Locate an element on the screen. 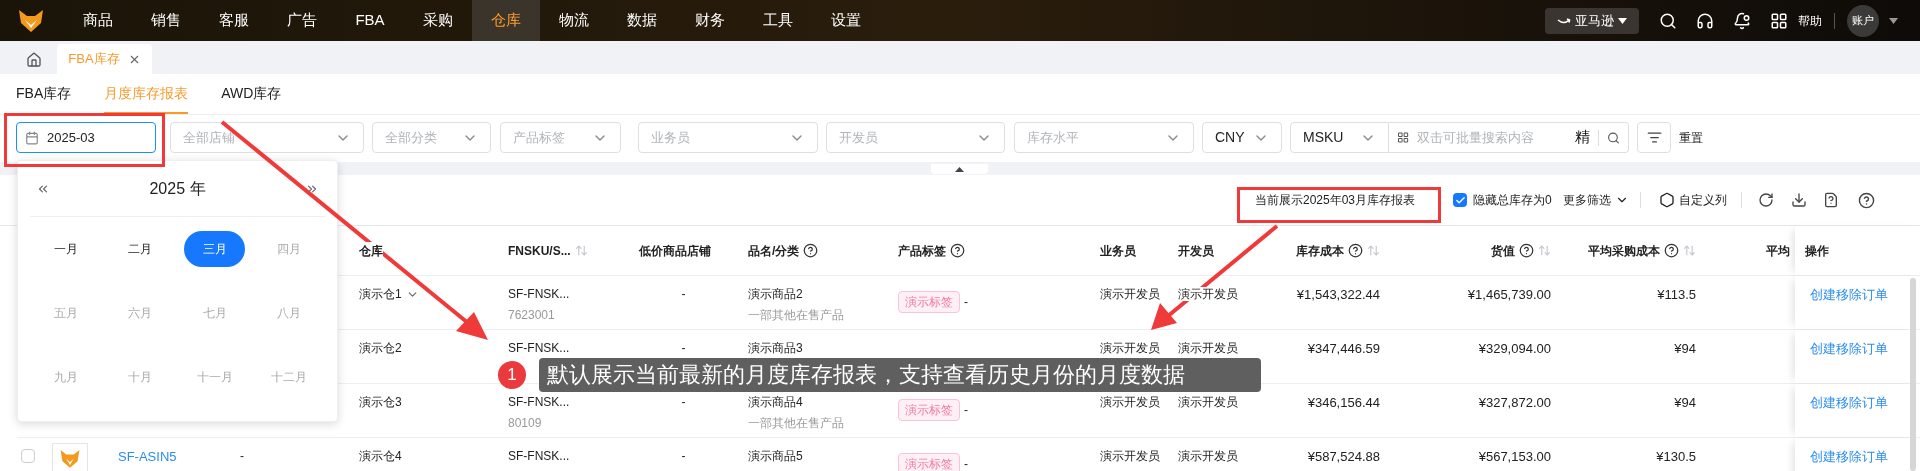  nav-item: 物流 is located at coordinates (574, 20).